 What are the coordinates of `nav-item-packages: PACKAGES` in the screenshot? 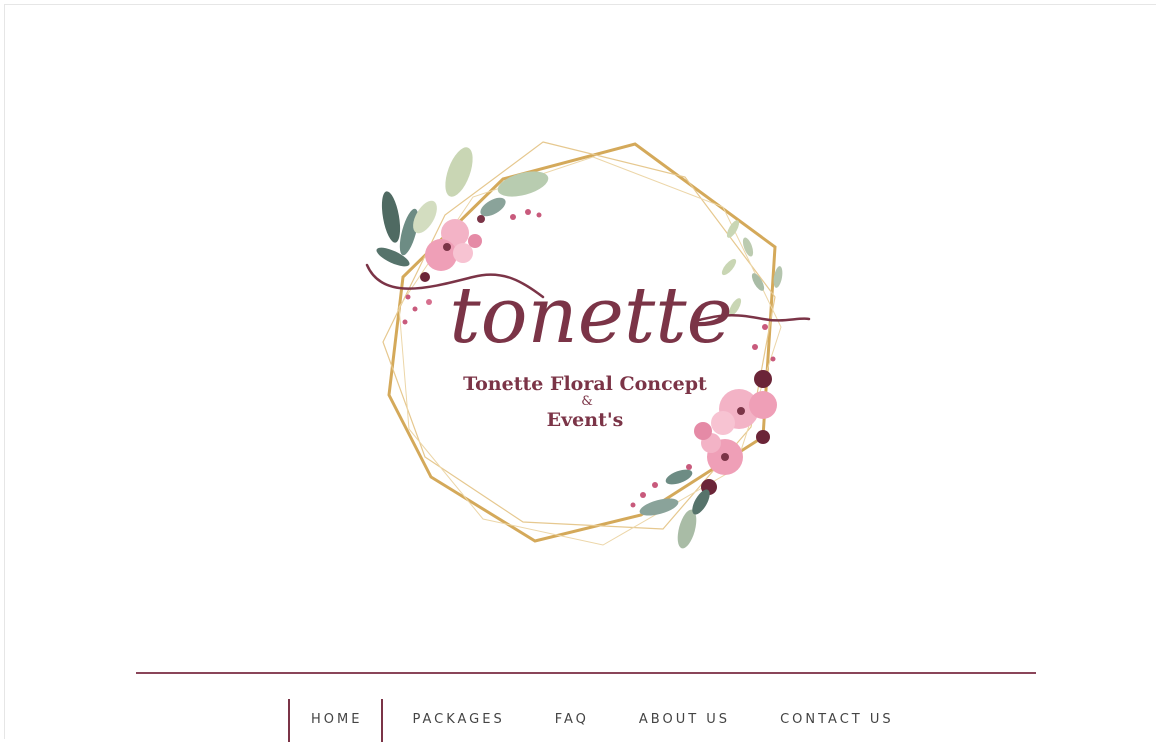 It's located at (458, 720).